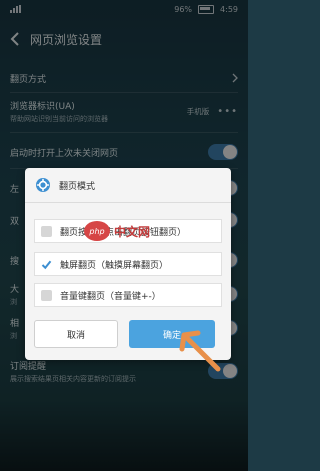 The width and height of the screenshot is (320, 471). What do you see at coordinates (200, 351) in the screenshot?
I see `annotation-arrow-icon` at bounding box center [200, 351].